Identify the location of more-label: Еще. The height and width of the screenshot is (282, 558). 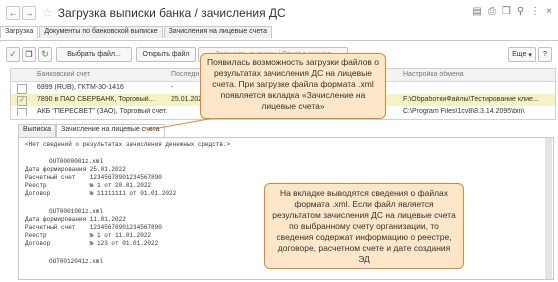
(519, 54).